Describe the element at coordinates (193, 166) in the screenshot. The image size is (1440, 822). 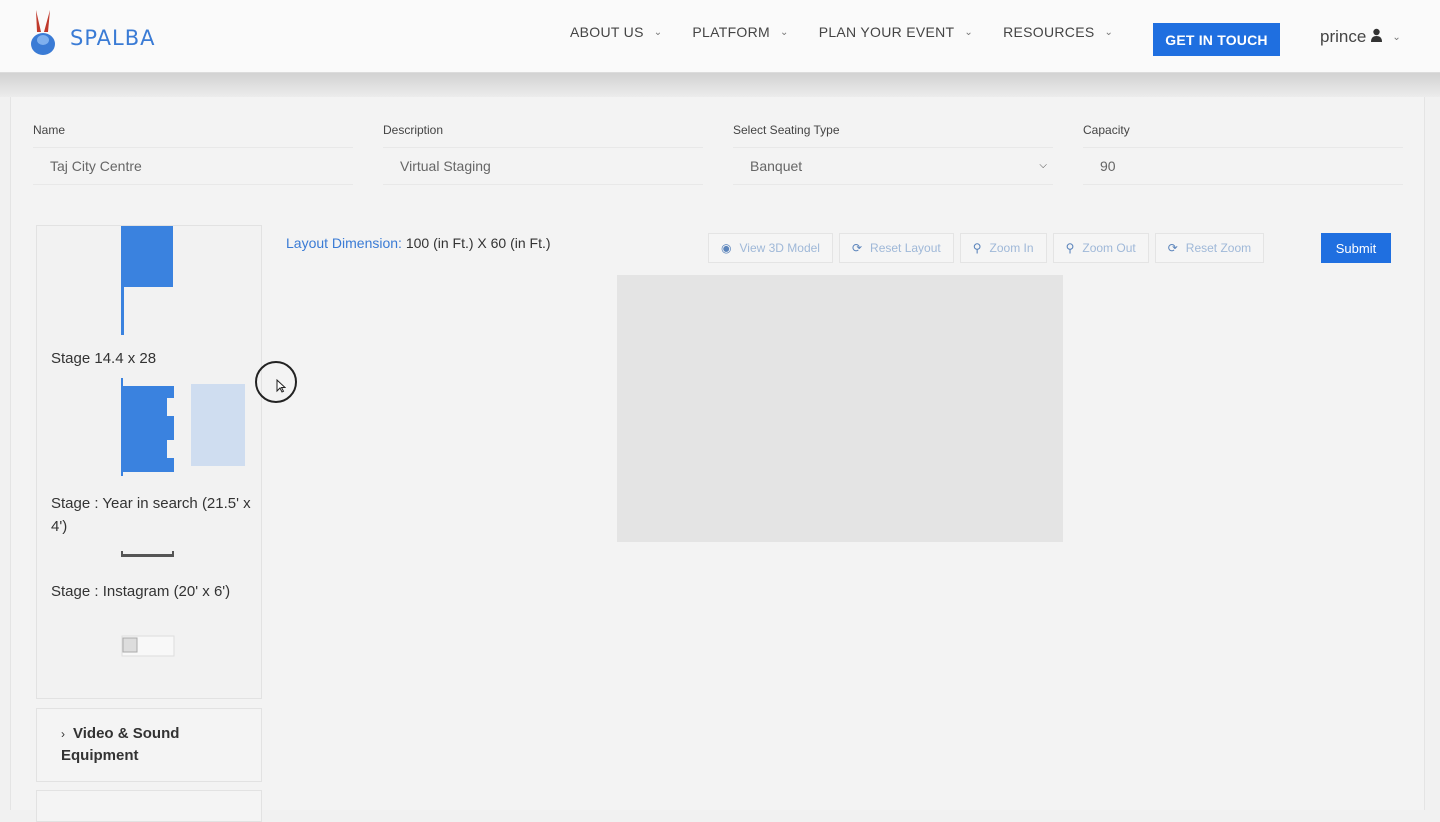
I see `name-input: Taj City Centre` at that location.